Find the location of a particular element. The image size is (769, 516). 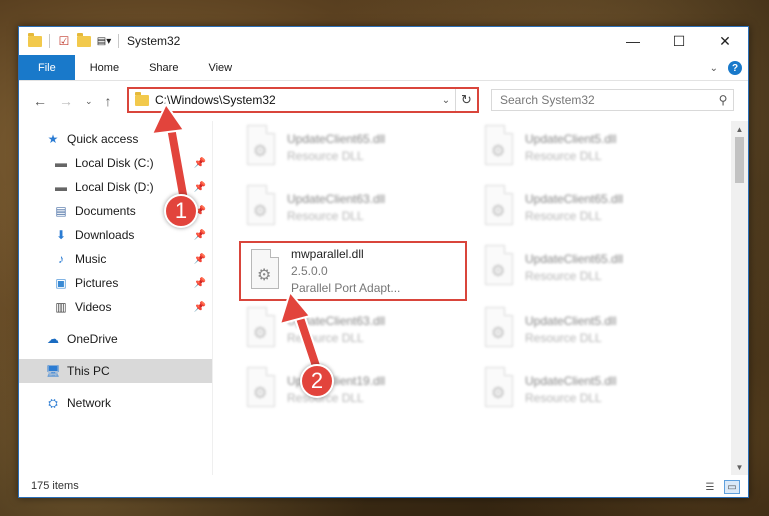

step-badge-2: 2 is located at coordinates (317, 381).